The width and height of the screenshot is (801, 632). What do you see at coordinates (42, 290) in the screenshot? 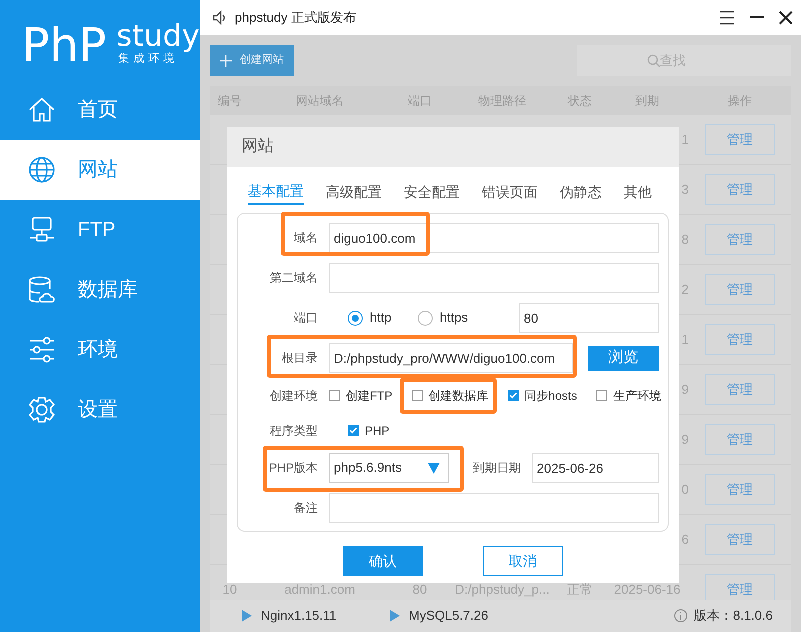
I see `database-cloud-icon` at bounding box center [42, 290].